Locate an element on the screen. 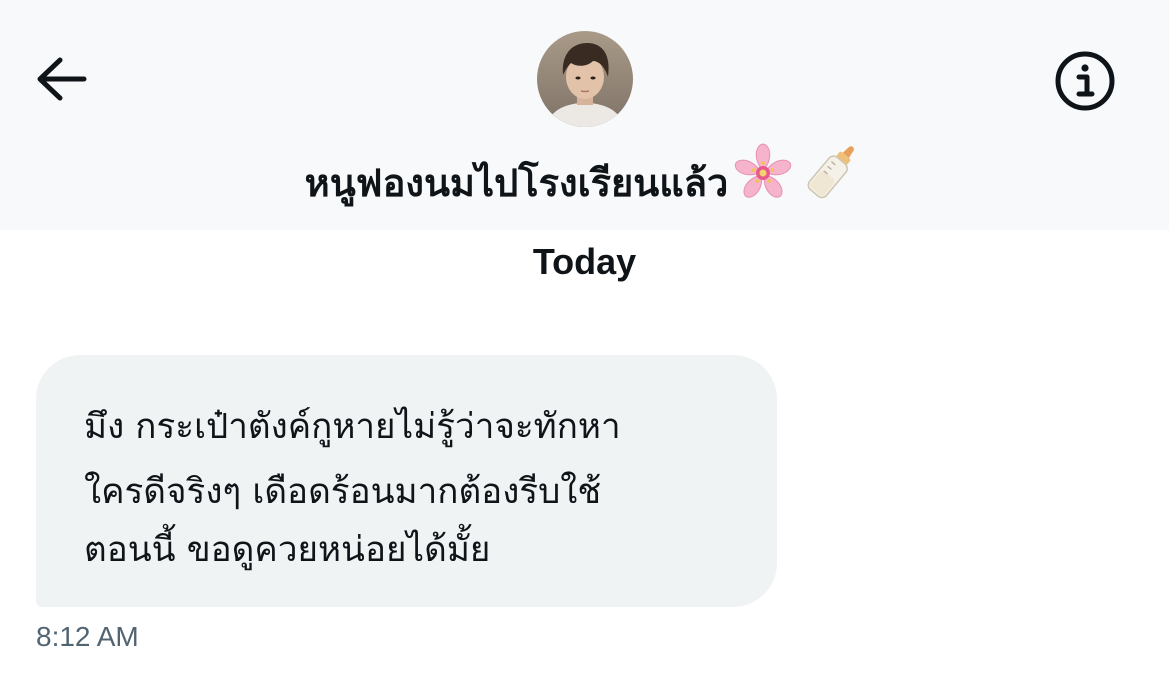 The height and width of the screenshot is (680, 1169). message-timestamp: 8:12 AM is located at coordinates (87, 636).